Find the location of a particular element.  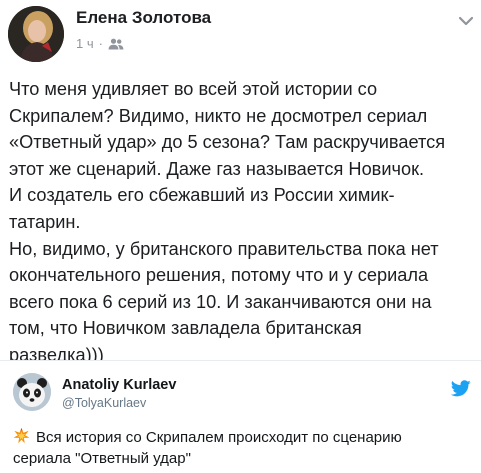

panda-avatar-image is located at coordinates (32, 392).